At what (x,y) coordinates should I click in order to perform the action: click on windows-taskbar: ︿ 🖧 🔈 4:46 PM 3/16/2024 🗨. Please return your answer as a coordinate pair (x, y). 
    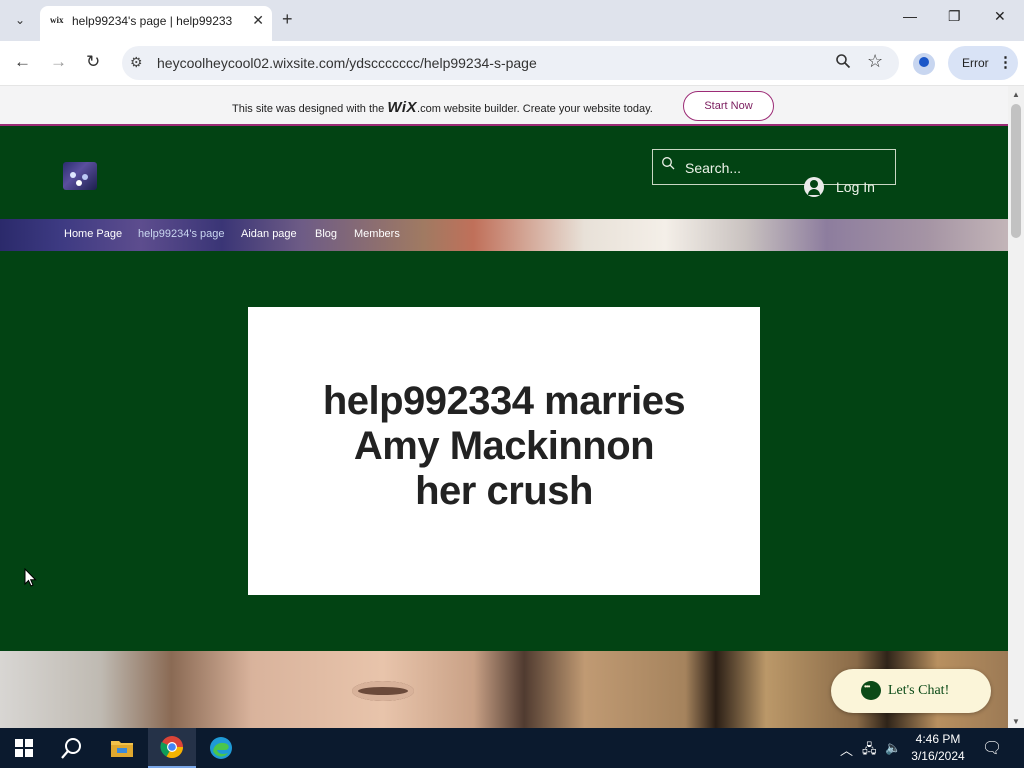
    Looking at the image, I should click on (512, 748).